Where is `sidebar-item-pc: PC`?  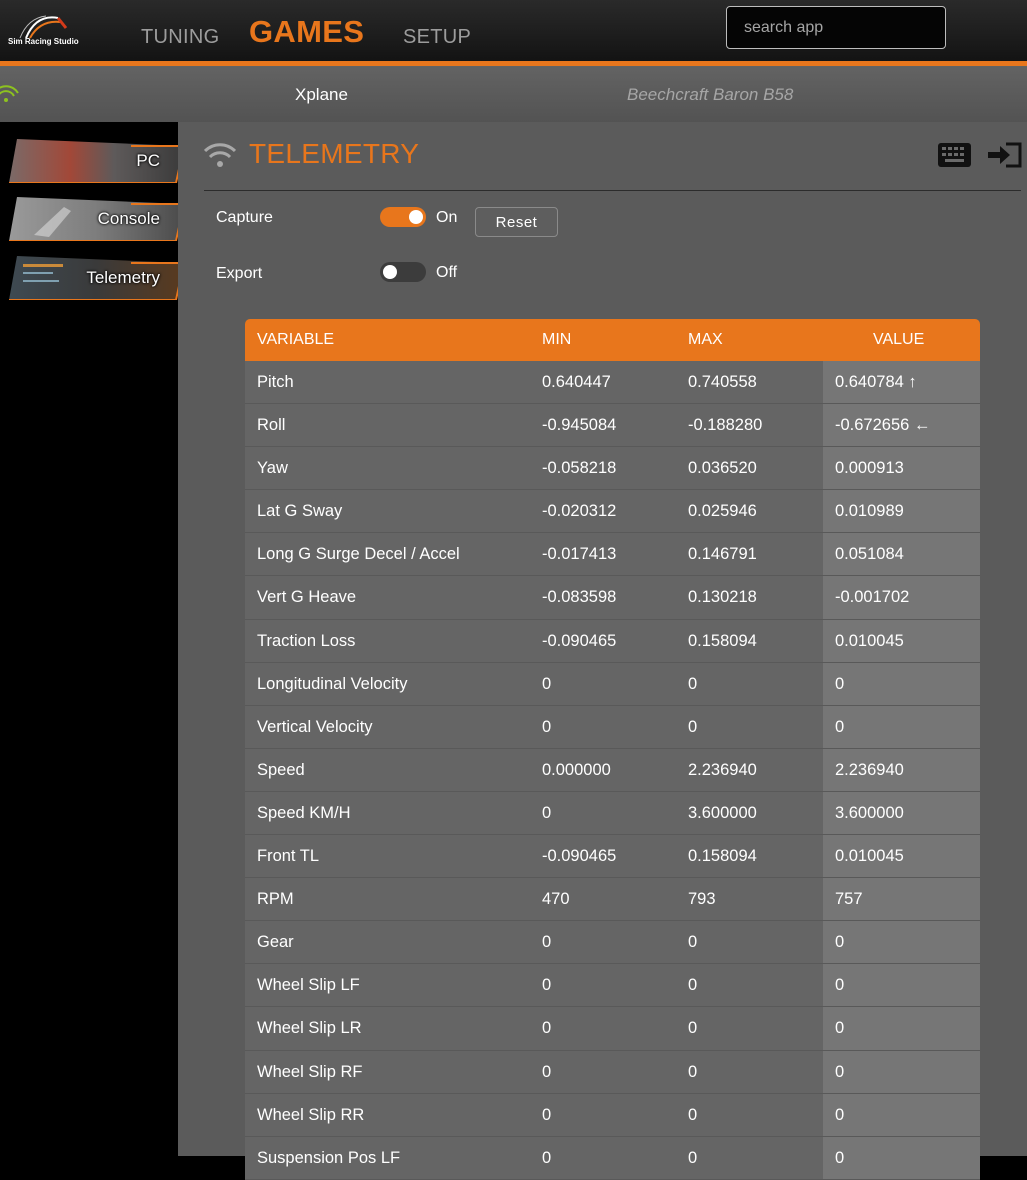 sidebar-item-pc: PC is located at coordinates (96, 161).